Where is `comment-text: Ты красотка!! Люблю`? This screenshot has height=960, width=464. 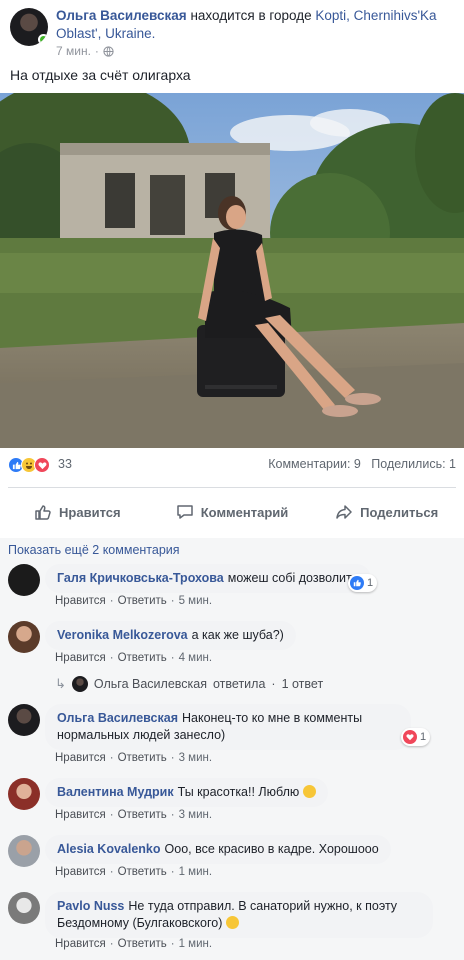
comment-text: Ты красотка!! Люблю is located at coordinates (238, 792).